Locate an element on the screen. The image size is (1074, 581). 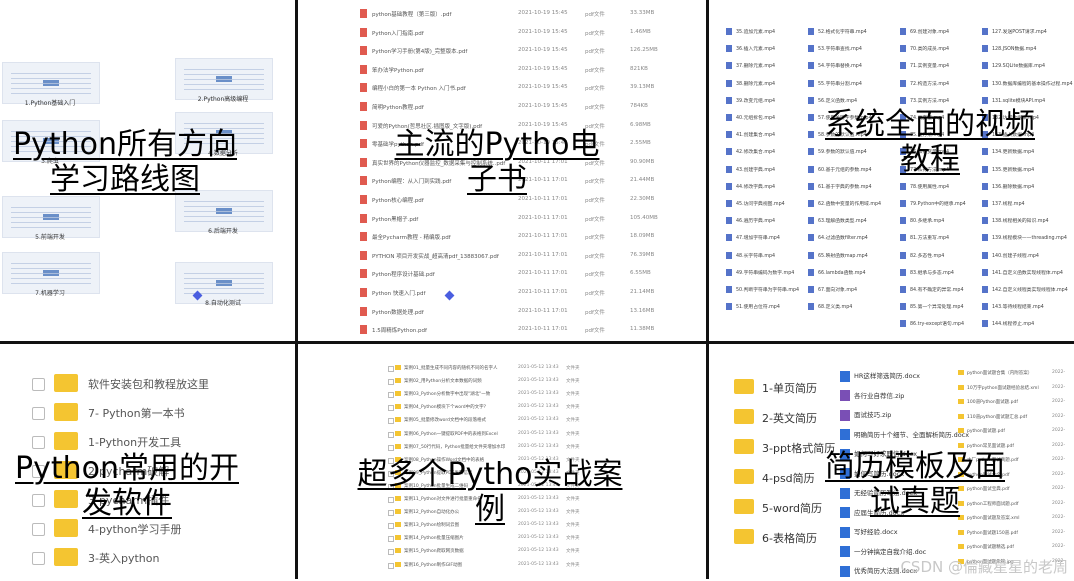
video-file: 129.SQLite数据库.mp4 is located at coordinates (1013, 68).